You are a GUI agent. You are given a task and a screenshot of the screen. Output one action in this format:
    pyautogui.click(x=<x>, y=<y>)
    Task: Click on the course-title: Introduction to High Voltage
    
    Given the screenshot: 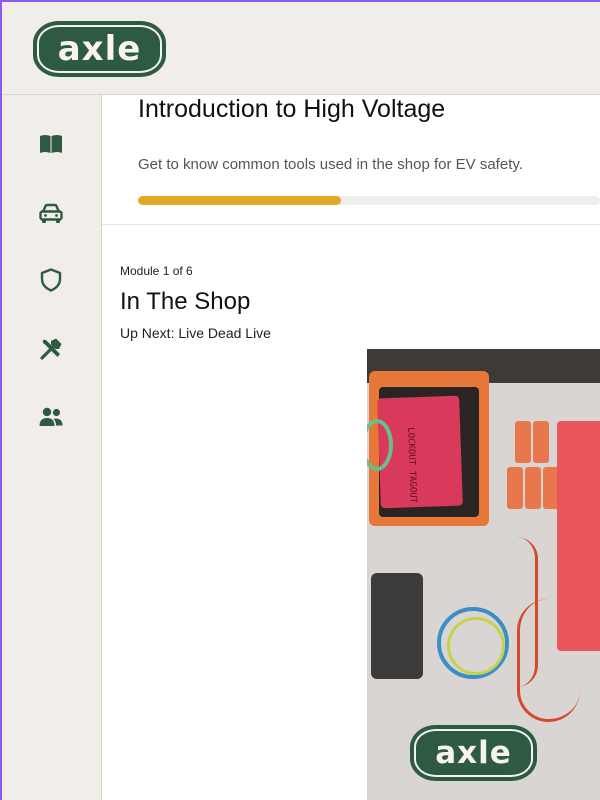 What is the action you would take?
    pyautogui.click(x=292, y=109)
    